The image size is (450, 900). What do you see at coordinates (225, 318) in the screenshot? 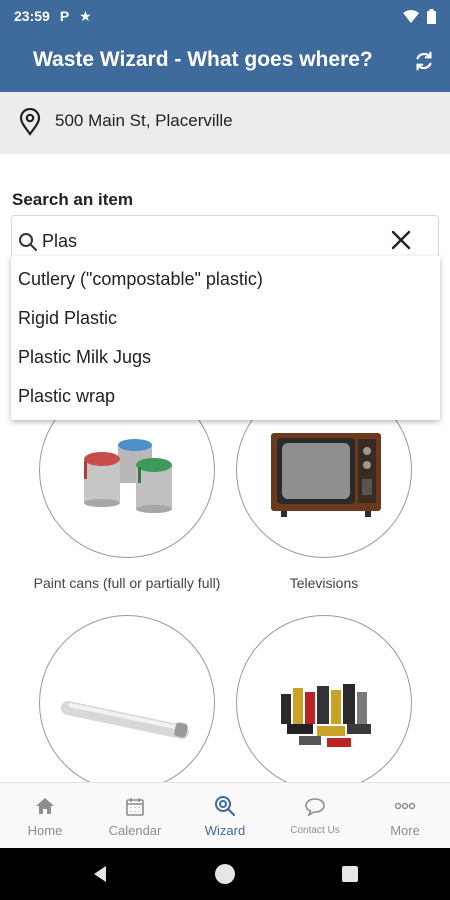
I see `suggestion-item: Rigid Plastic` at bounding box center [225, 318].